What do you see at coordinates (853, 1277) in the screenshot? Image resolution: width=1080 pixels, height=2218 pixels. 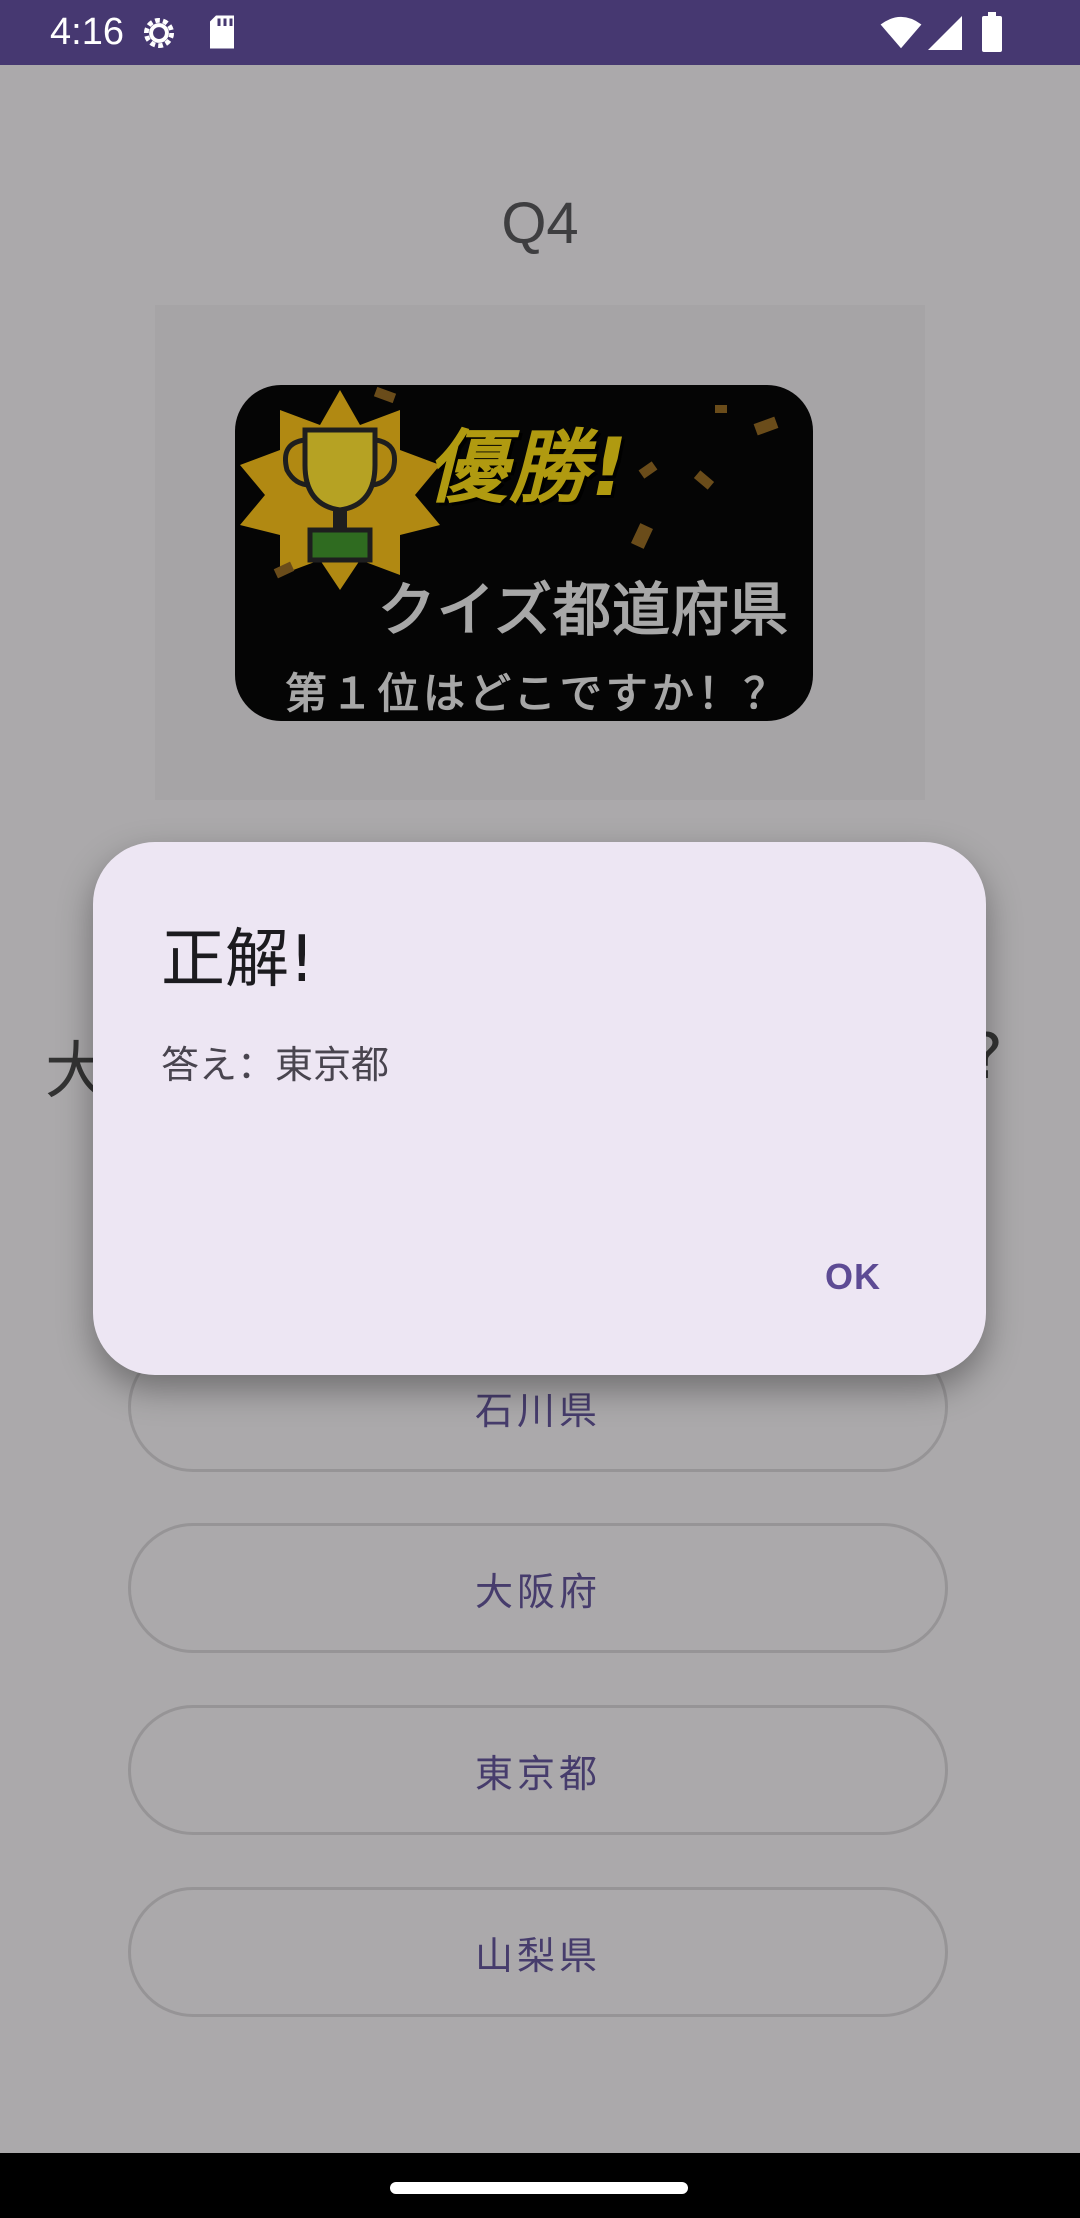 I see `ok-button: OK` at bounding box center [853, 1277].